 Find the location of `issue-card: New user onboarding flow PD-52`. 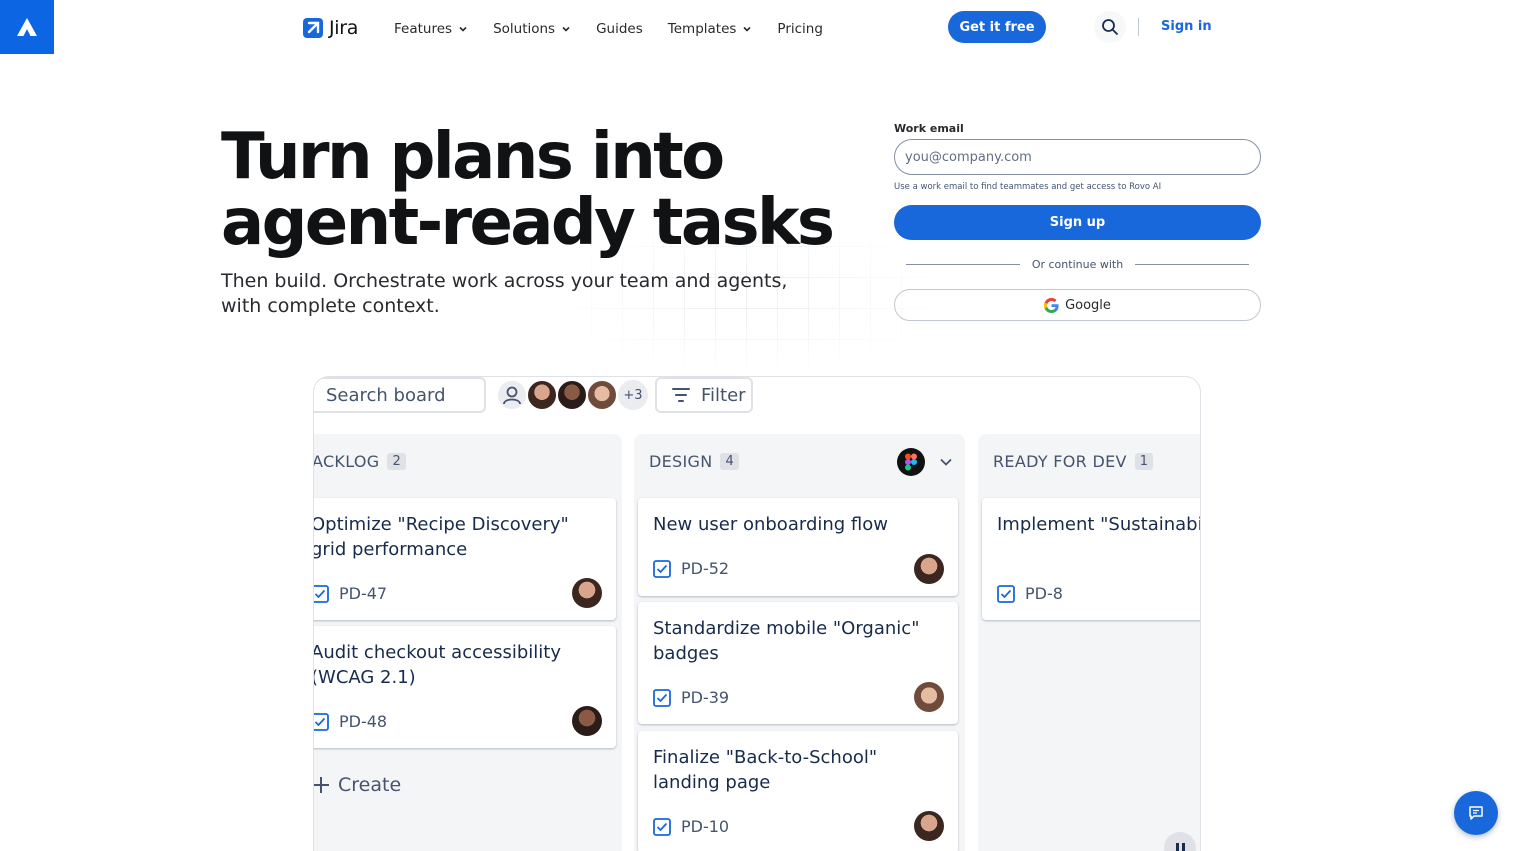

issue-card: New user onboarding flow PD-52 is located at coordinates (798, 547).